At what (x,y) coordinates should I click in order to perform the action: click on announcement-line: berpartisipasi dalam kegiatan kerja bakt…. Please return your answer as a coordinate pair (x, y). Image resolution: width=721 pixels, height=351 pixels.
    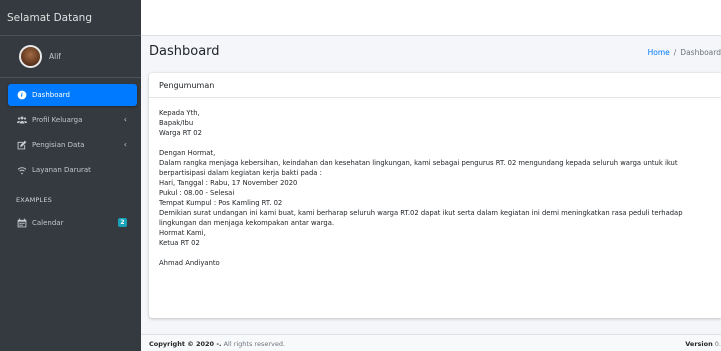
    Looking at the image, I should click on (240, 173).